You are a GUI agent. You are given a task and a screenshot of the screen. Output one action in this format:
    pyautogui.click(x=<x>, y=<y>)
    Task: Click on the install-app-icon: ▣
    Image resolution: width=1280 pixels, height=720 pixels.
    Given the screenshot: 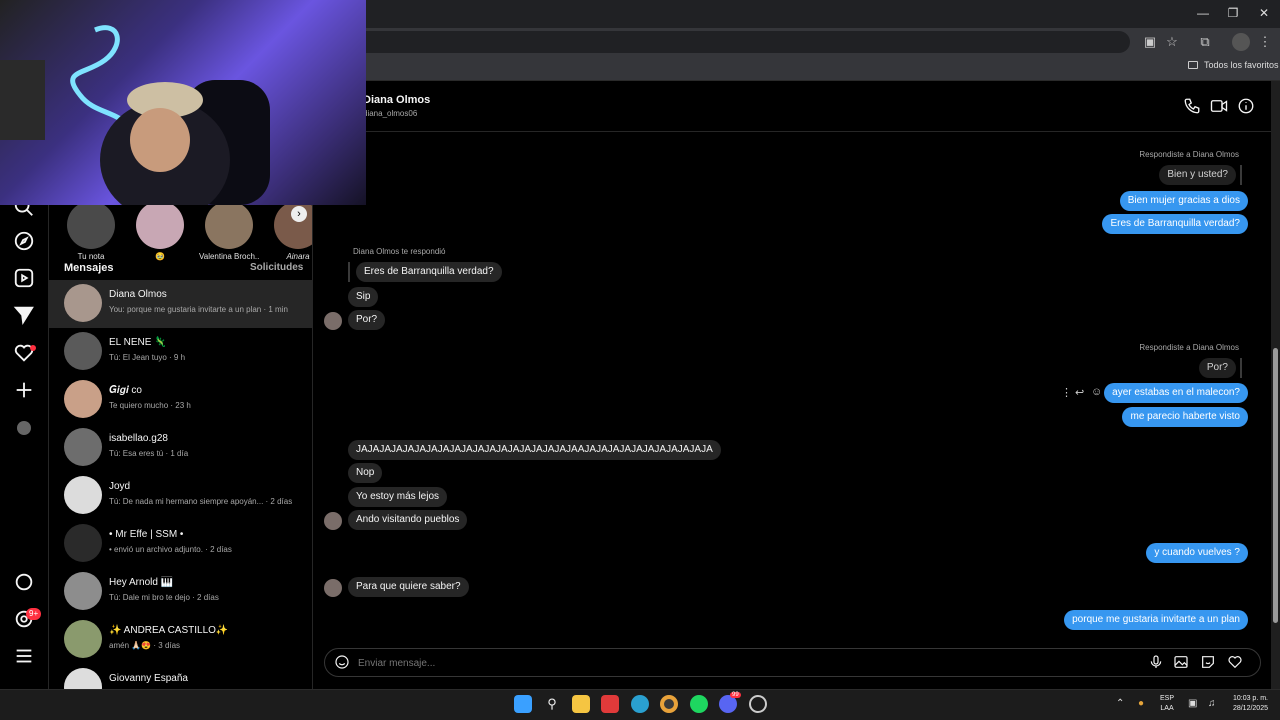 What is the action you would take?
    pyautogui.click(x=1150, y=42)
    